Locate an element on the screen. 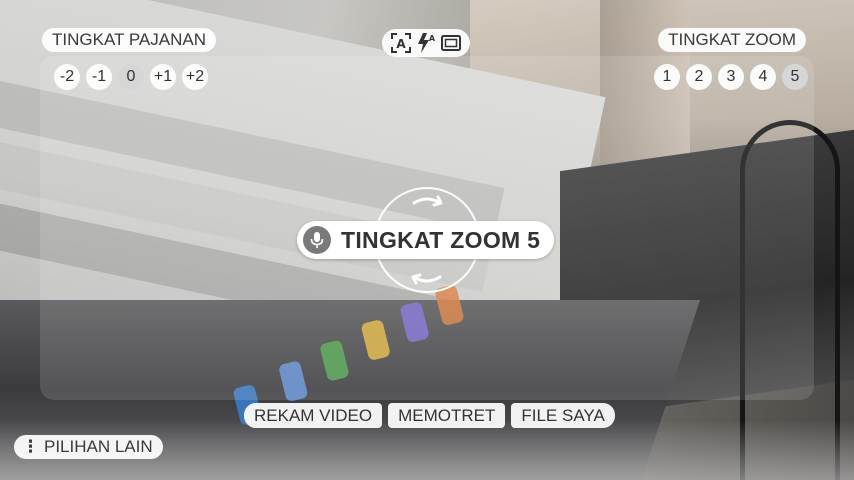 The height and width of the screenshot is (480, 854). exposure-option-selected: 0 is located at coordinates (131, 77).